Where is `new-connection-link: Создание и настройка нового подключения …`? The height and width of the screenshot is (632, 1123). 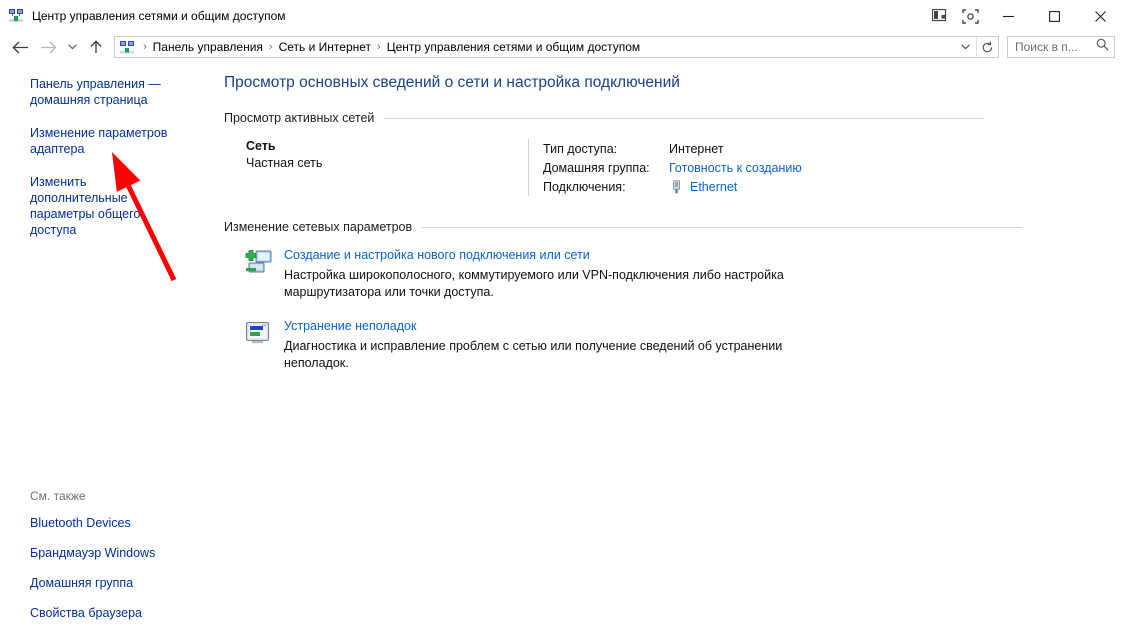 new-connection-link: Создание и настройка нового подключения … is located at coordinates (534, 255).